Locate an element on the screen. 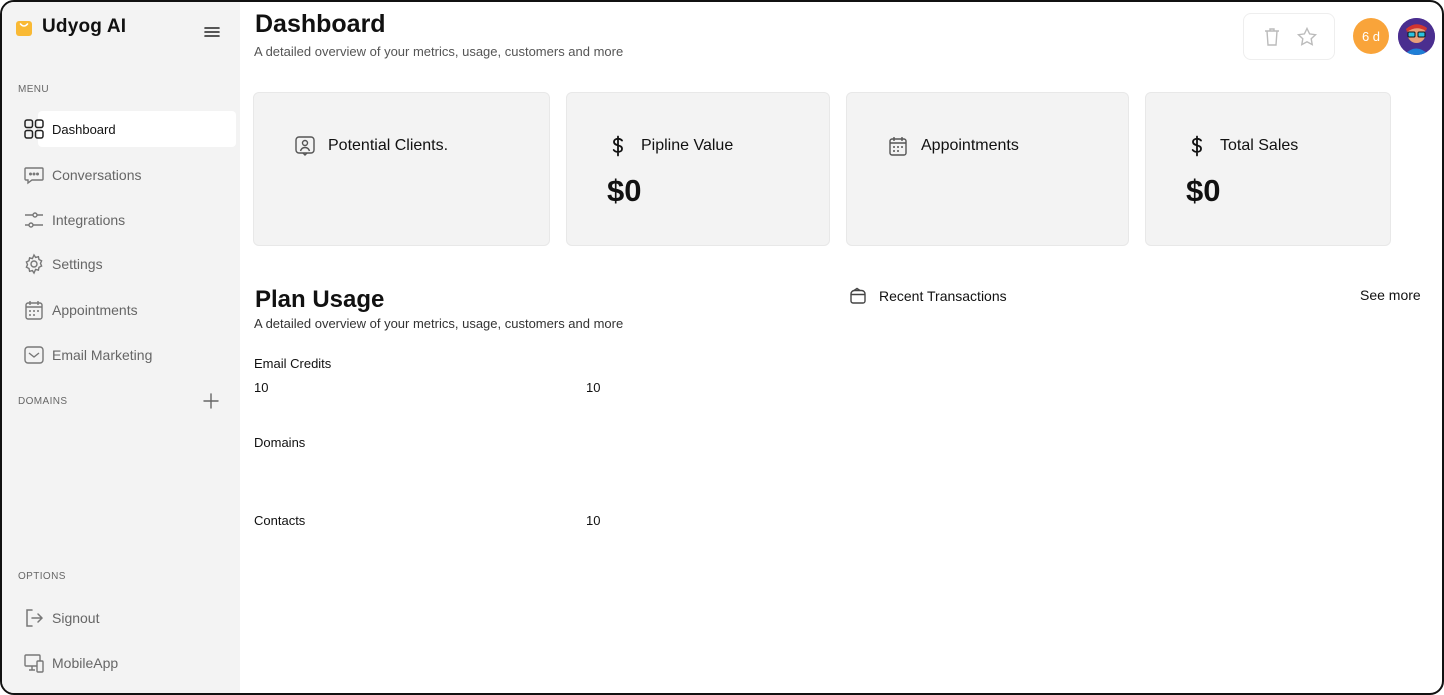 Image resolution: width=1444 pixels, height=695 pixels. signout-icon is located at coordinates (34, 618).